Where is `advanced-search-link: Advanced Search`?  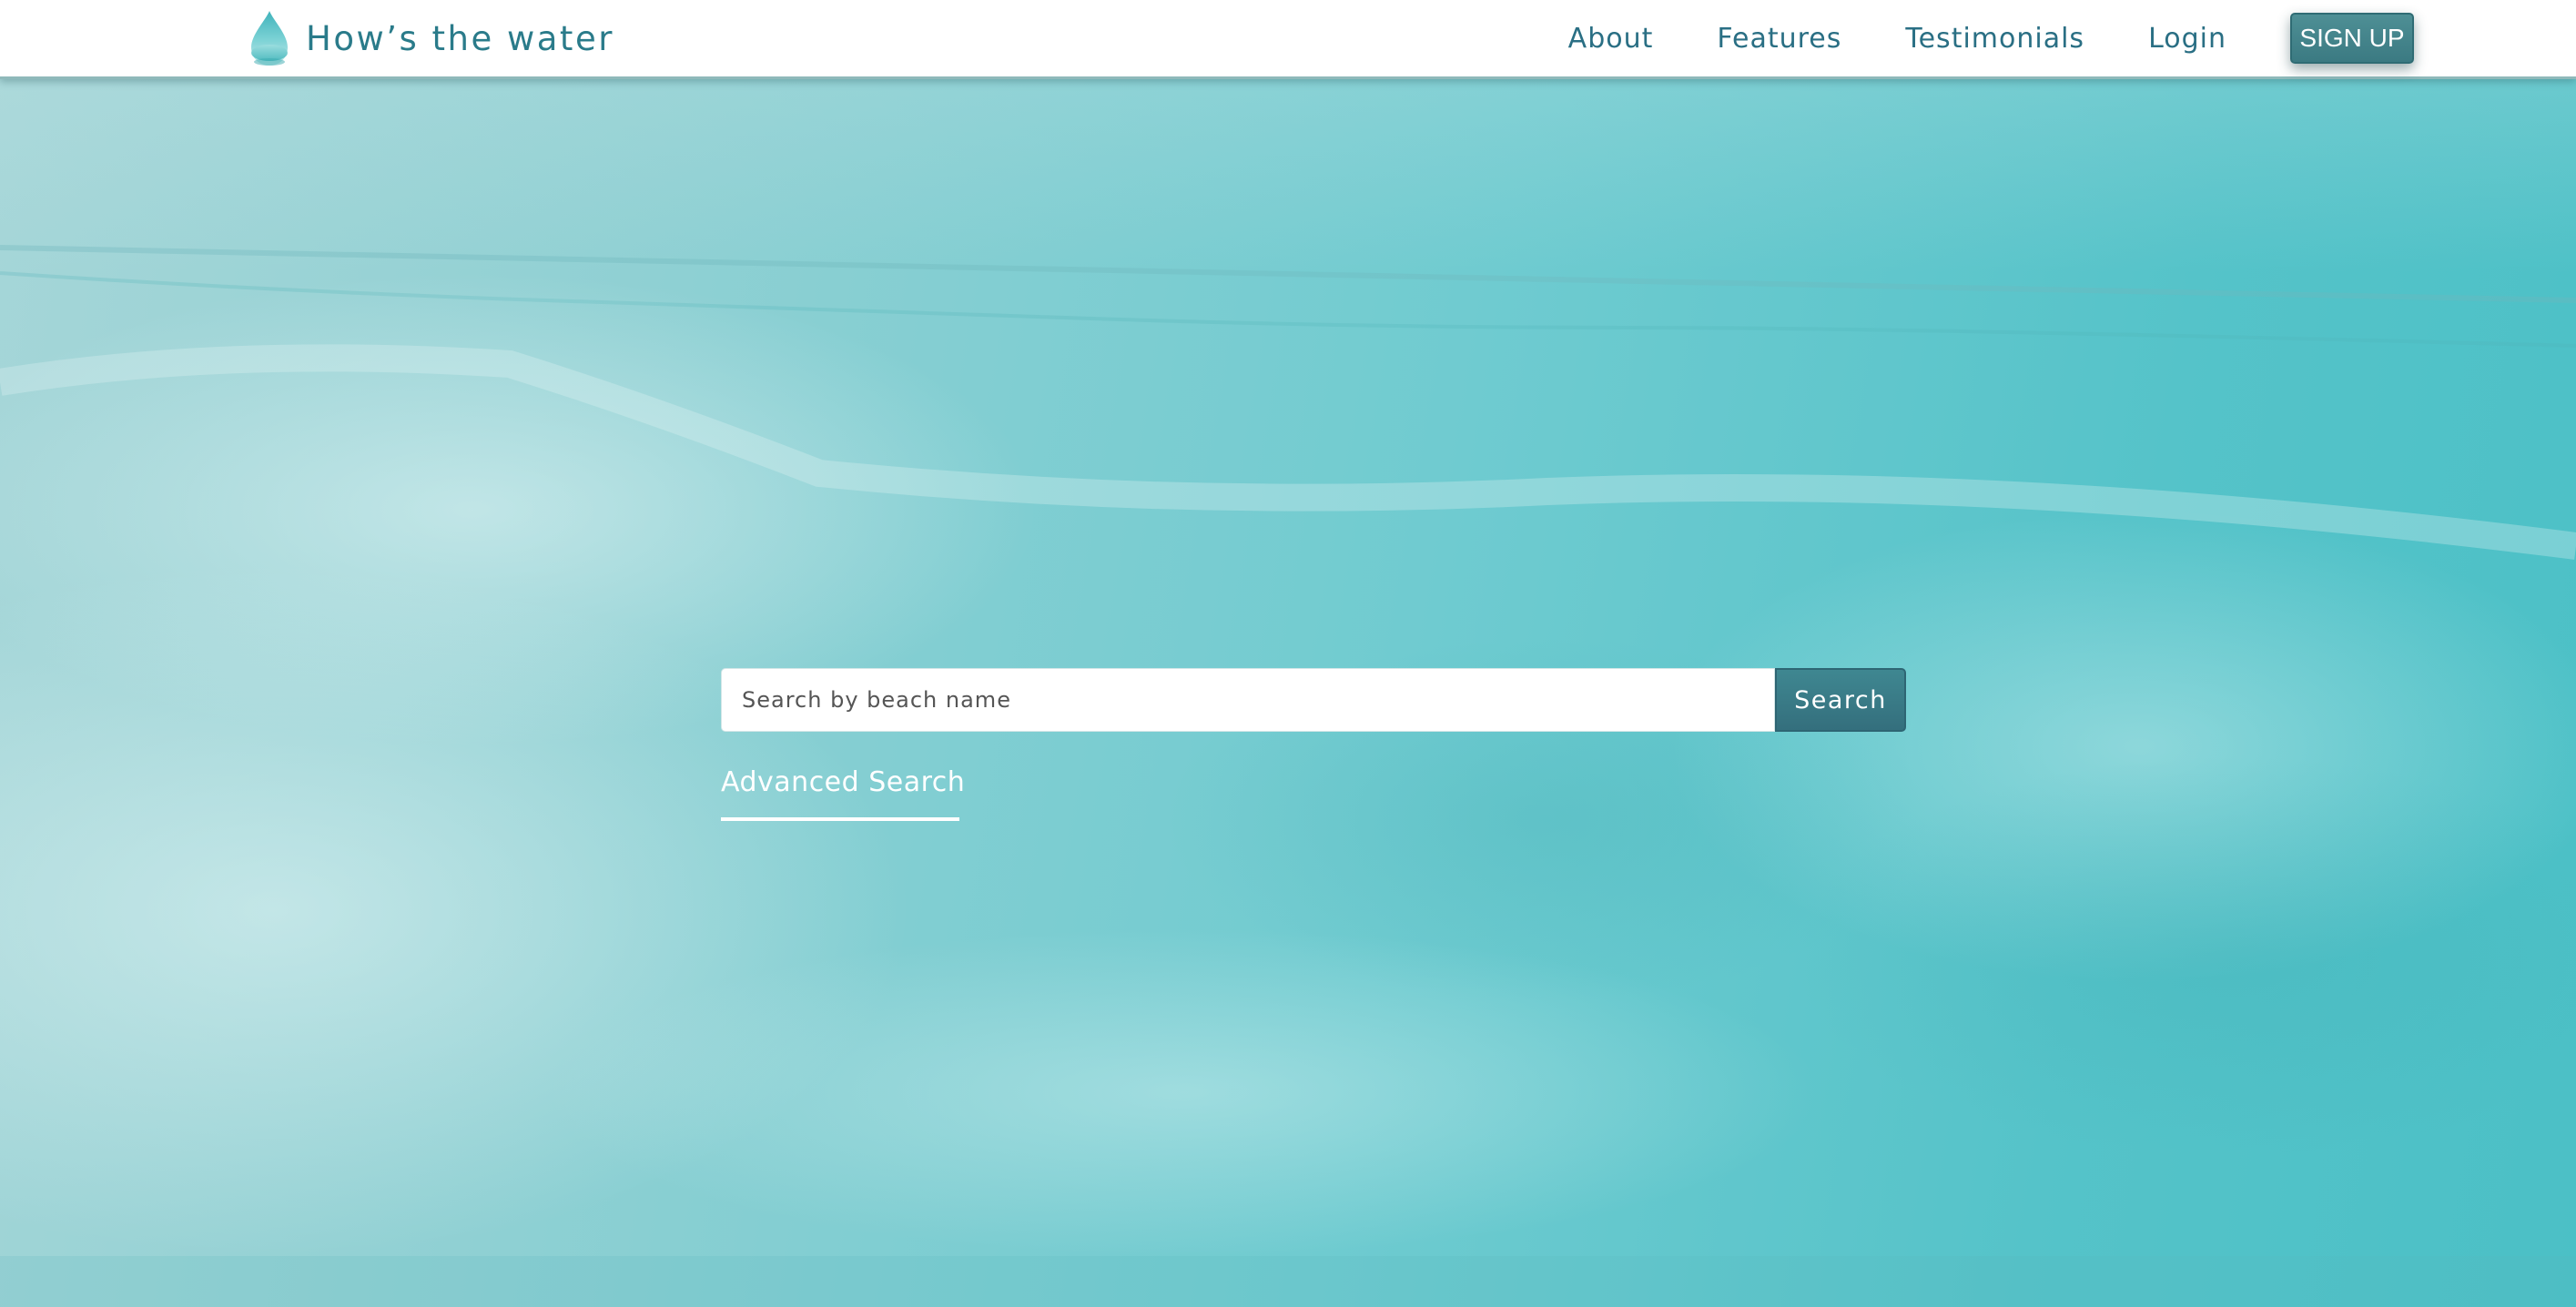
advanced-search-link: Advanced Search is located at coordinates (843, 793).